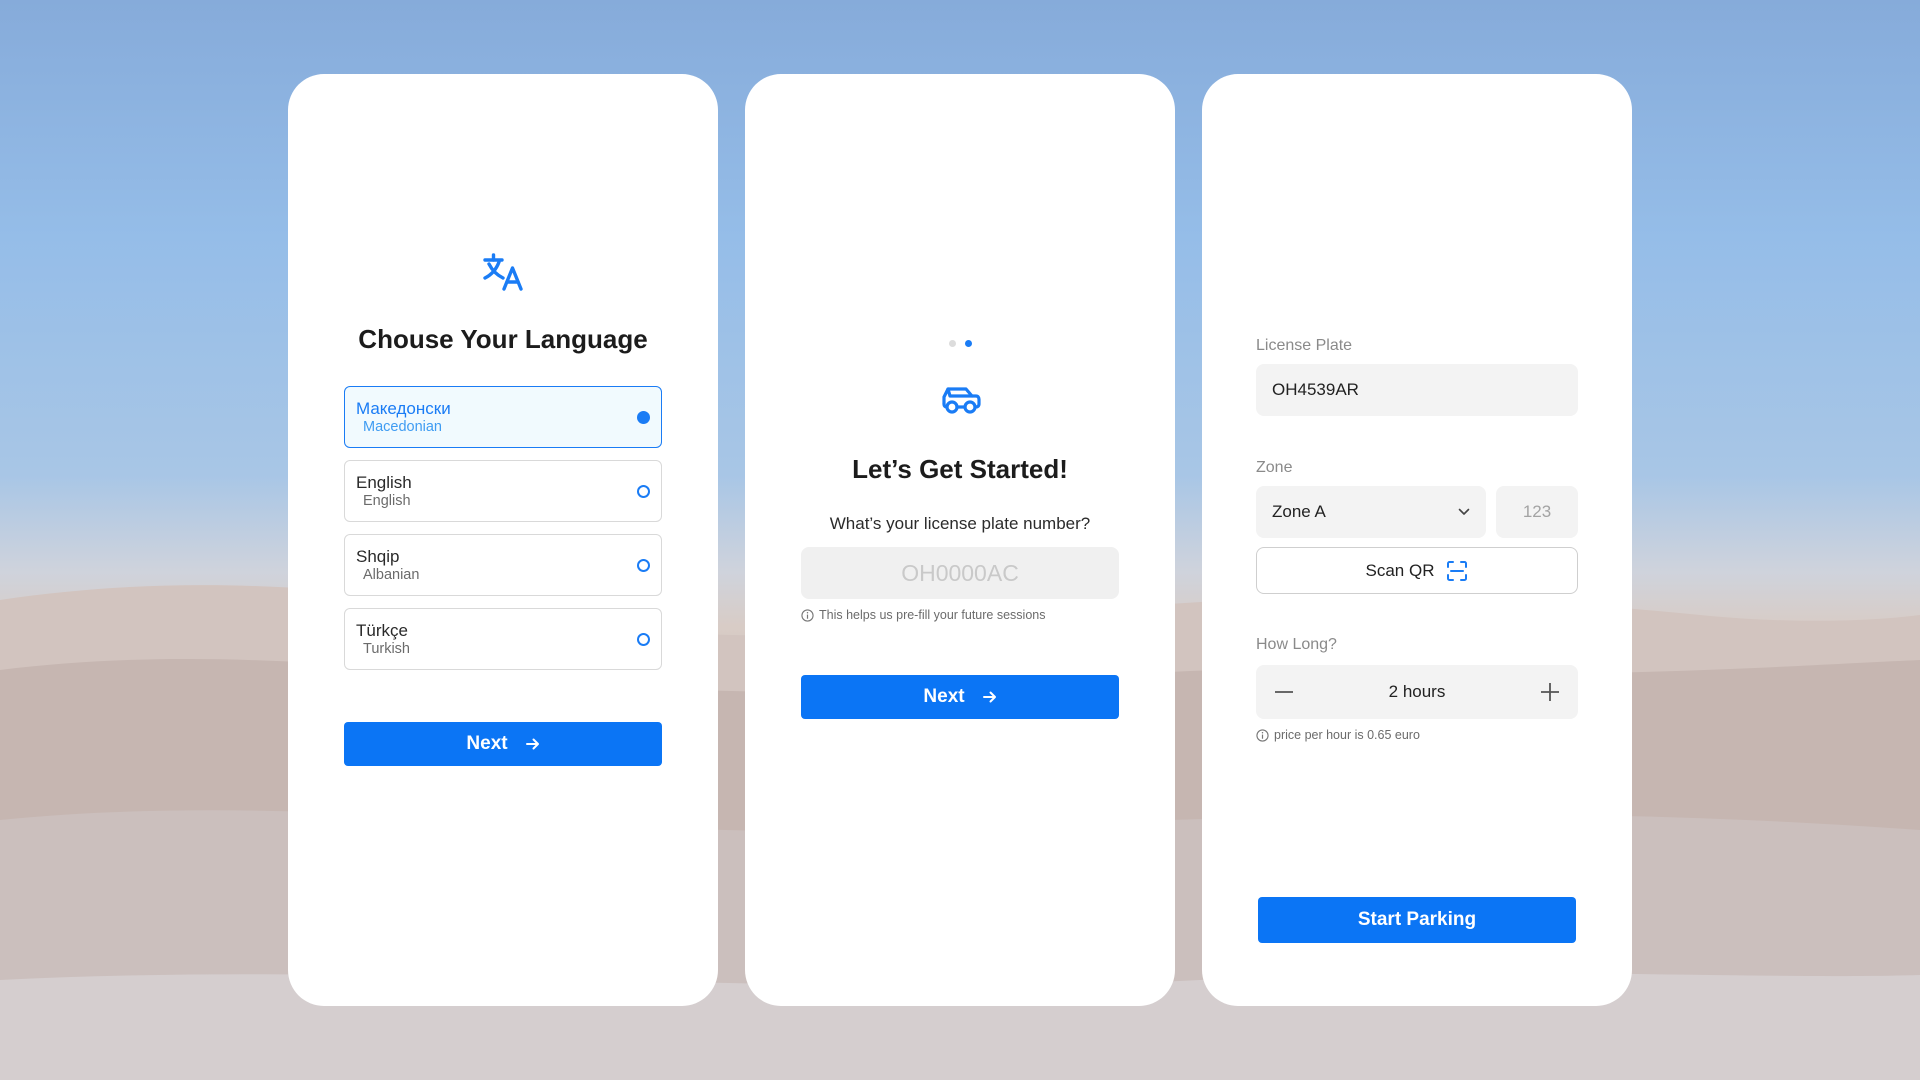 This screenshot has height=1080, width=1920. Describe the element at coordinates (386, 649) in the screenshot. I see `language-english-name: Turkish` at that location.